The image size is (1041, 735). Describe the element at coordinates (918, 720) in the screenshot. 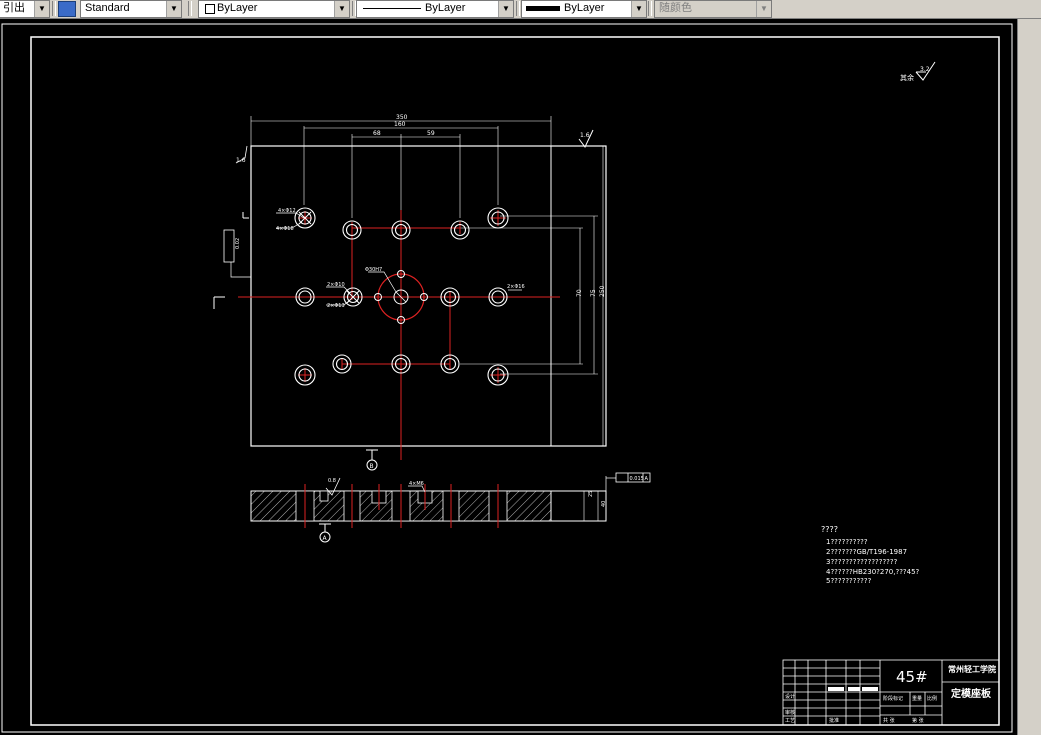

I see `svg-text: 第 张` at that location.